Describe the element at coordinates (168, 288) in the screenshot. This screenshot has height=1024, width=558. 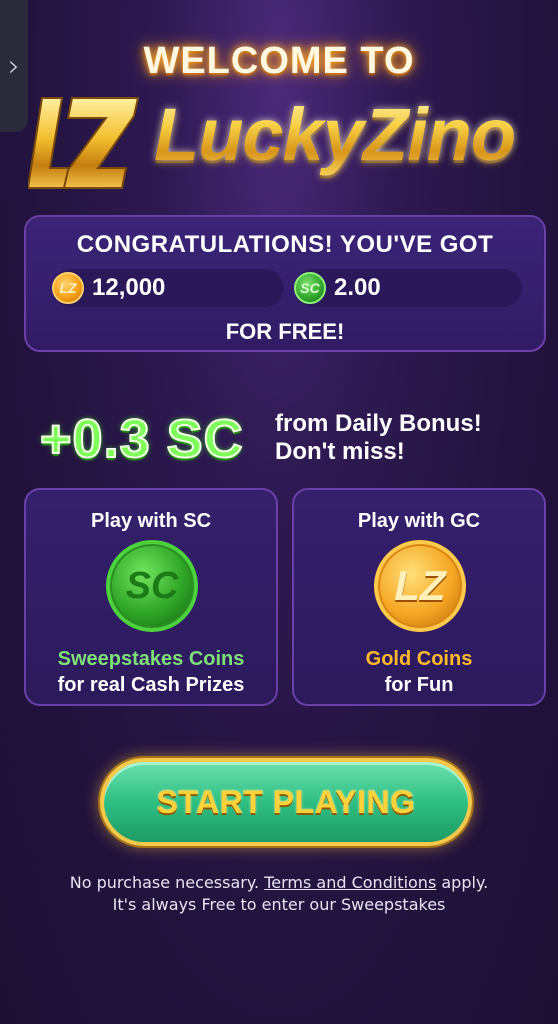
I see `gold-coin-amount: LZ 12,000` at that location.